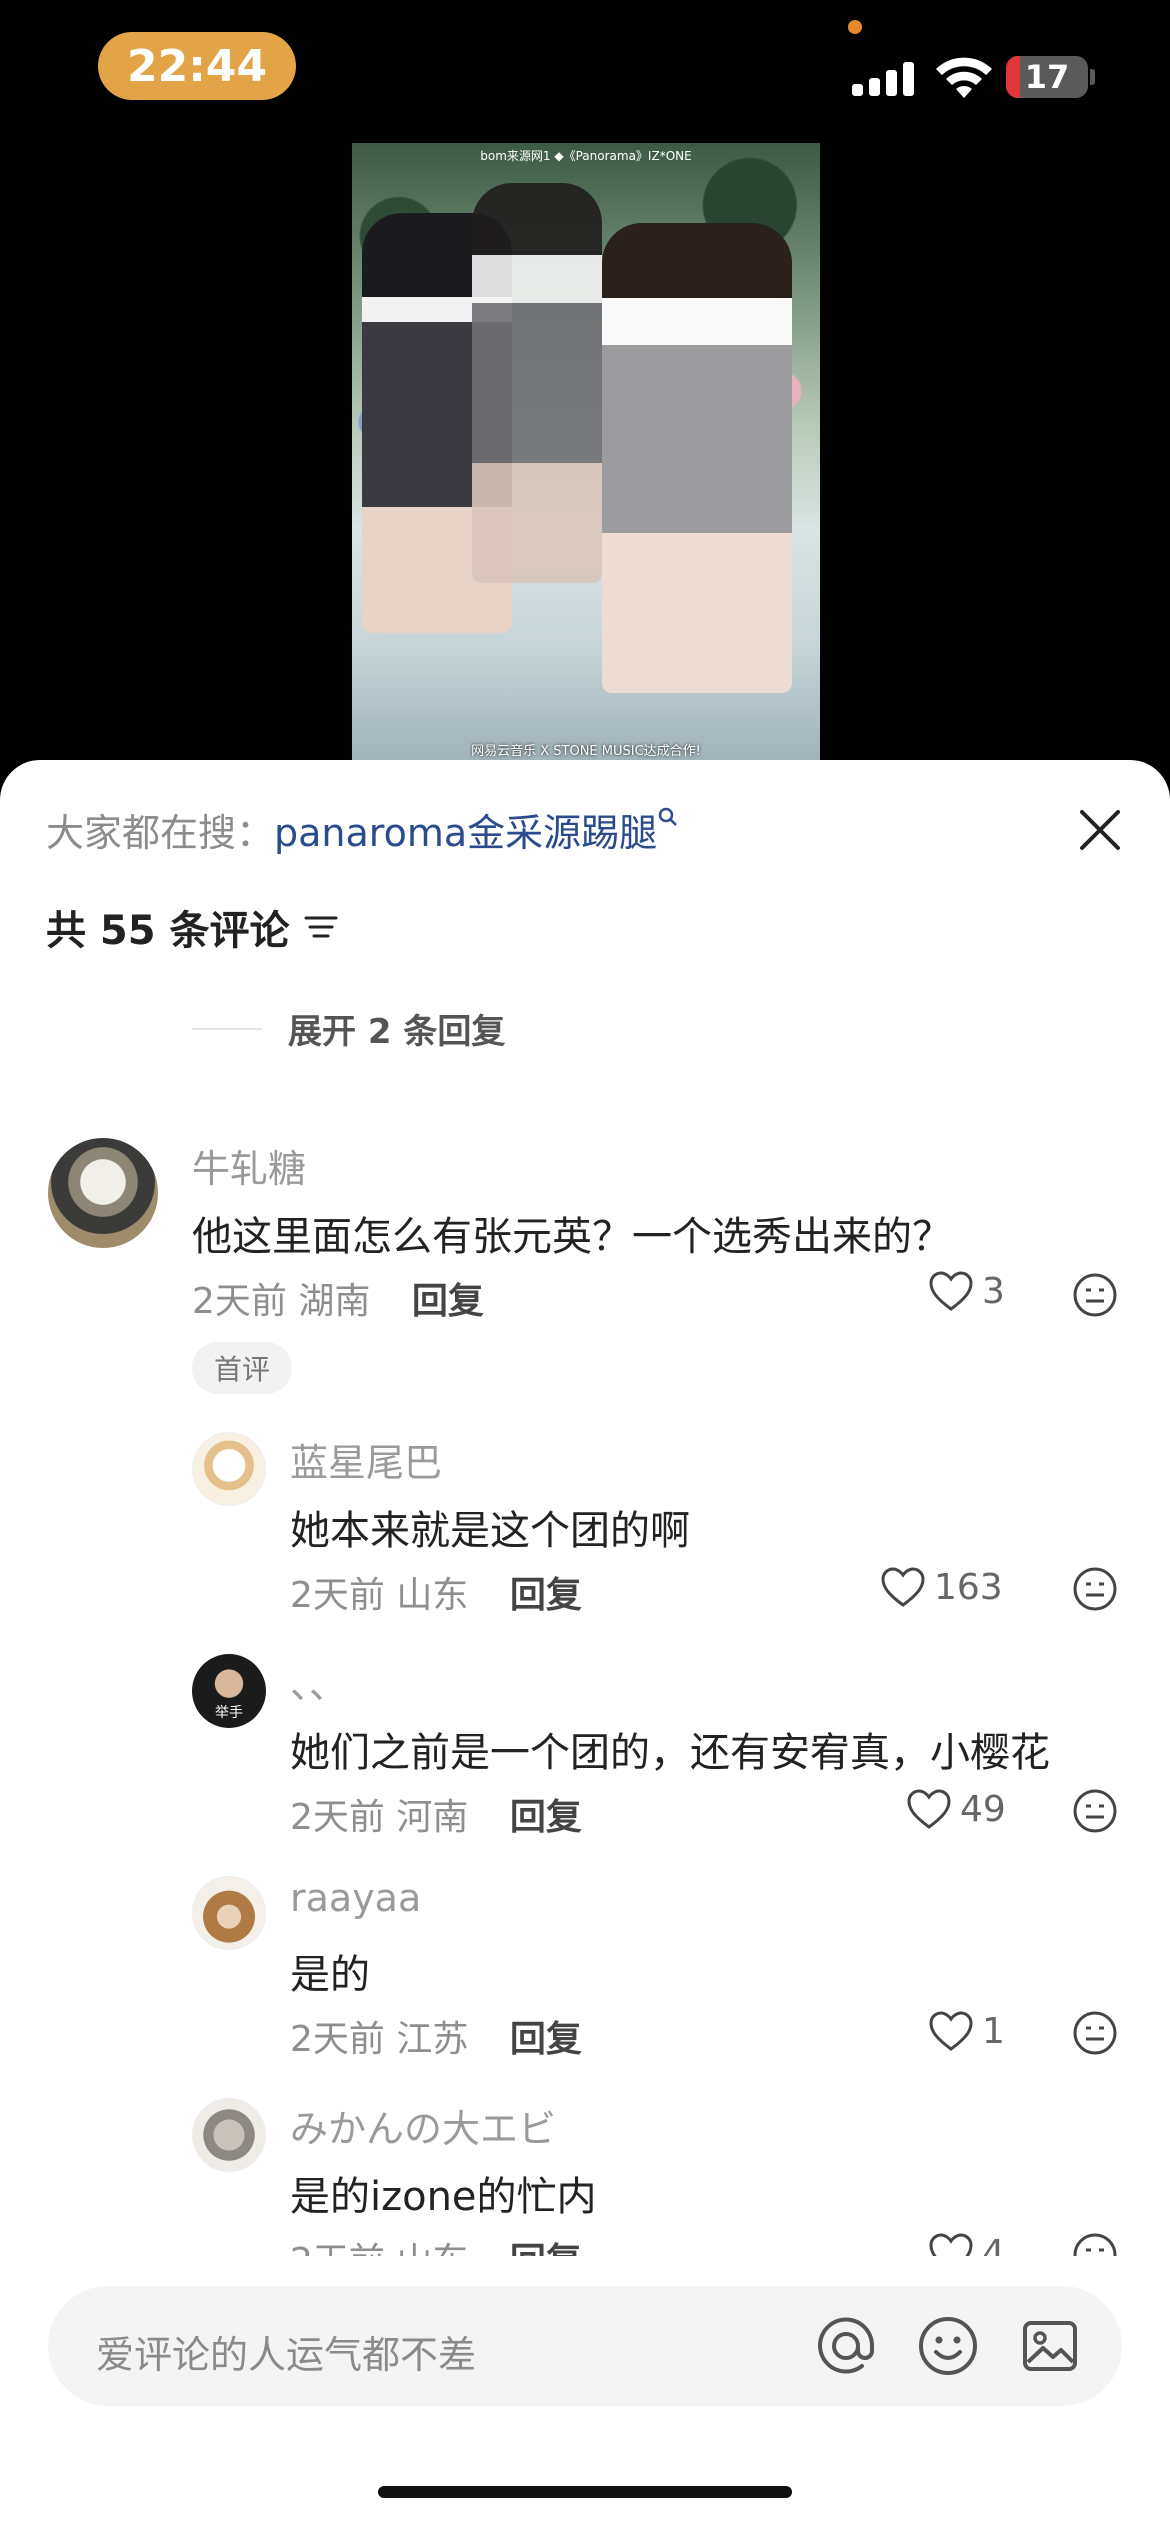  Describe the element at coordinates (846, 2346) in the screenshot. I see `mention-icon` at that location.